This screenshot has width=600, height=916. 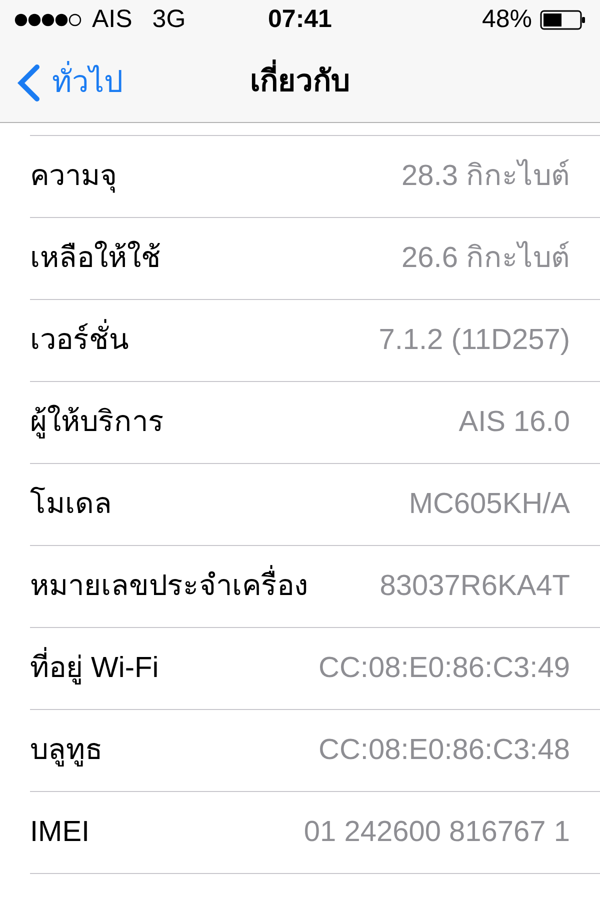 I want to click on network-type: 3G, so click(x=169, y=20).